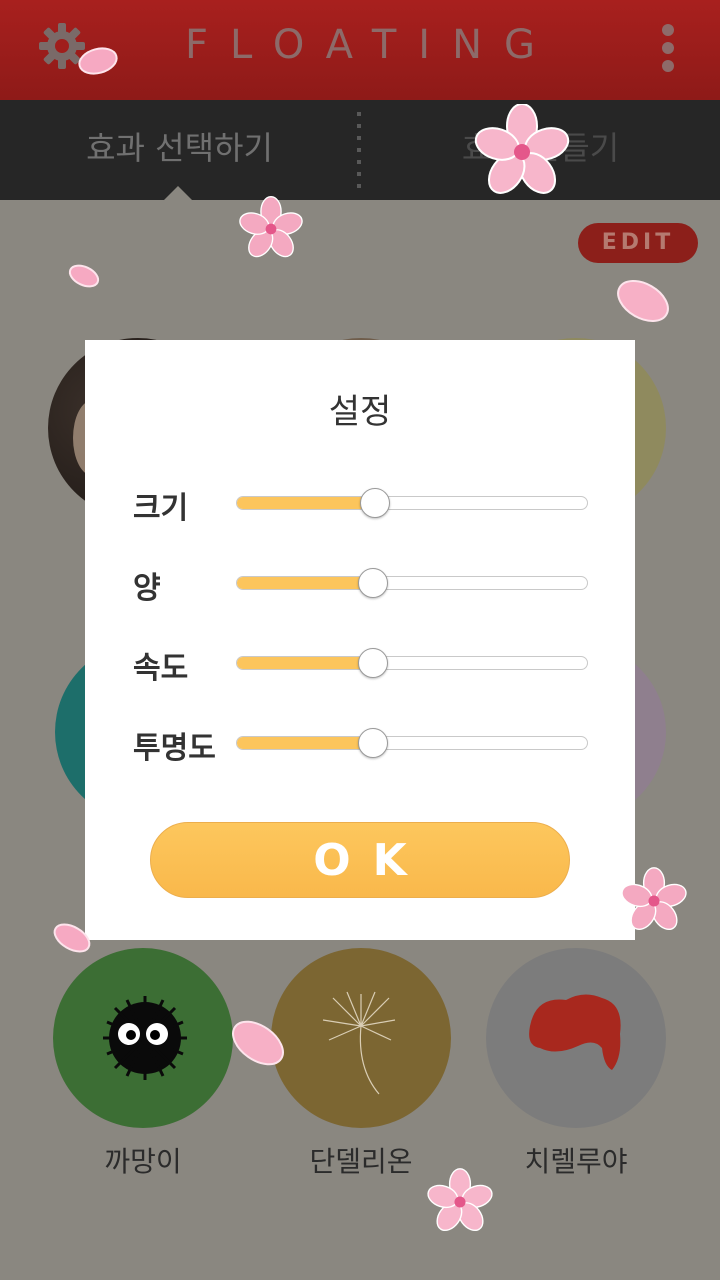  Describe the element at coordinates (668, 48) in the screenshot. I see `more-options-icon` at that location.